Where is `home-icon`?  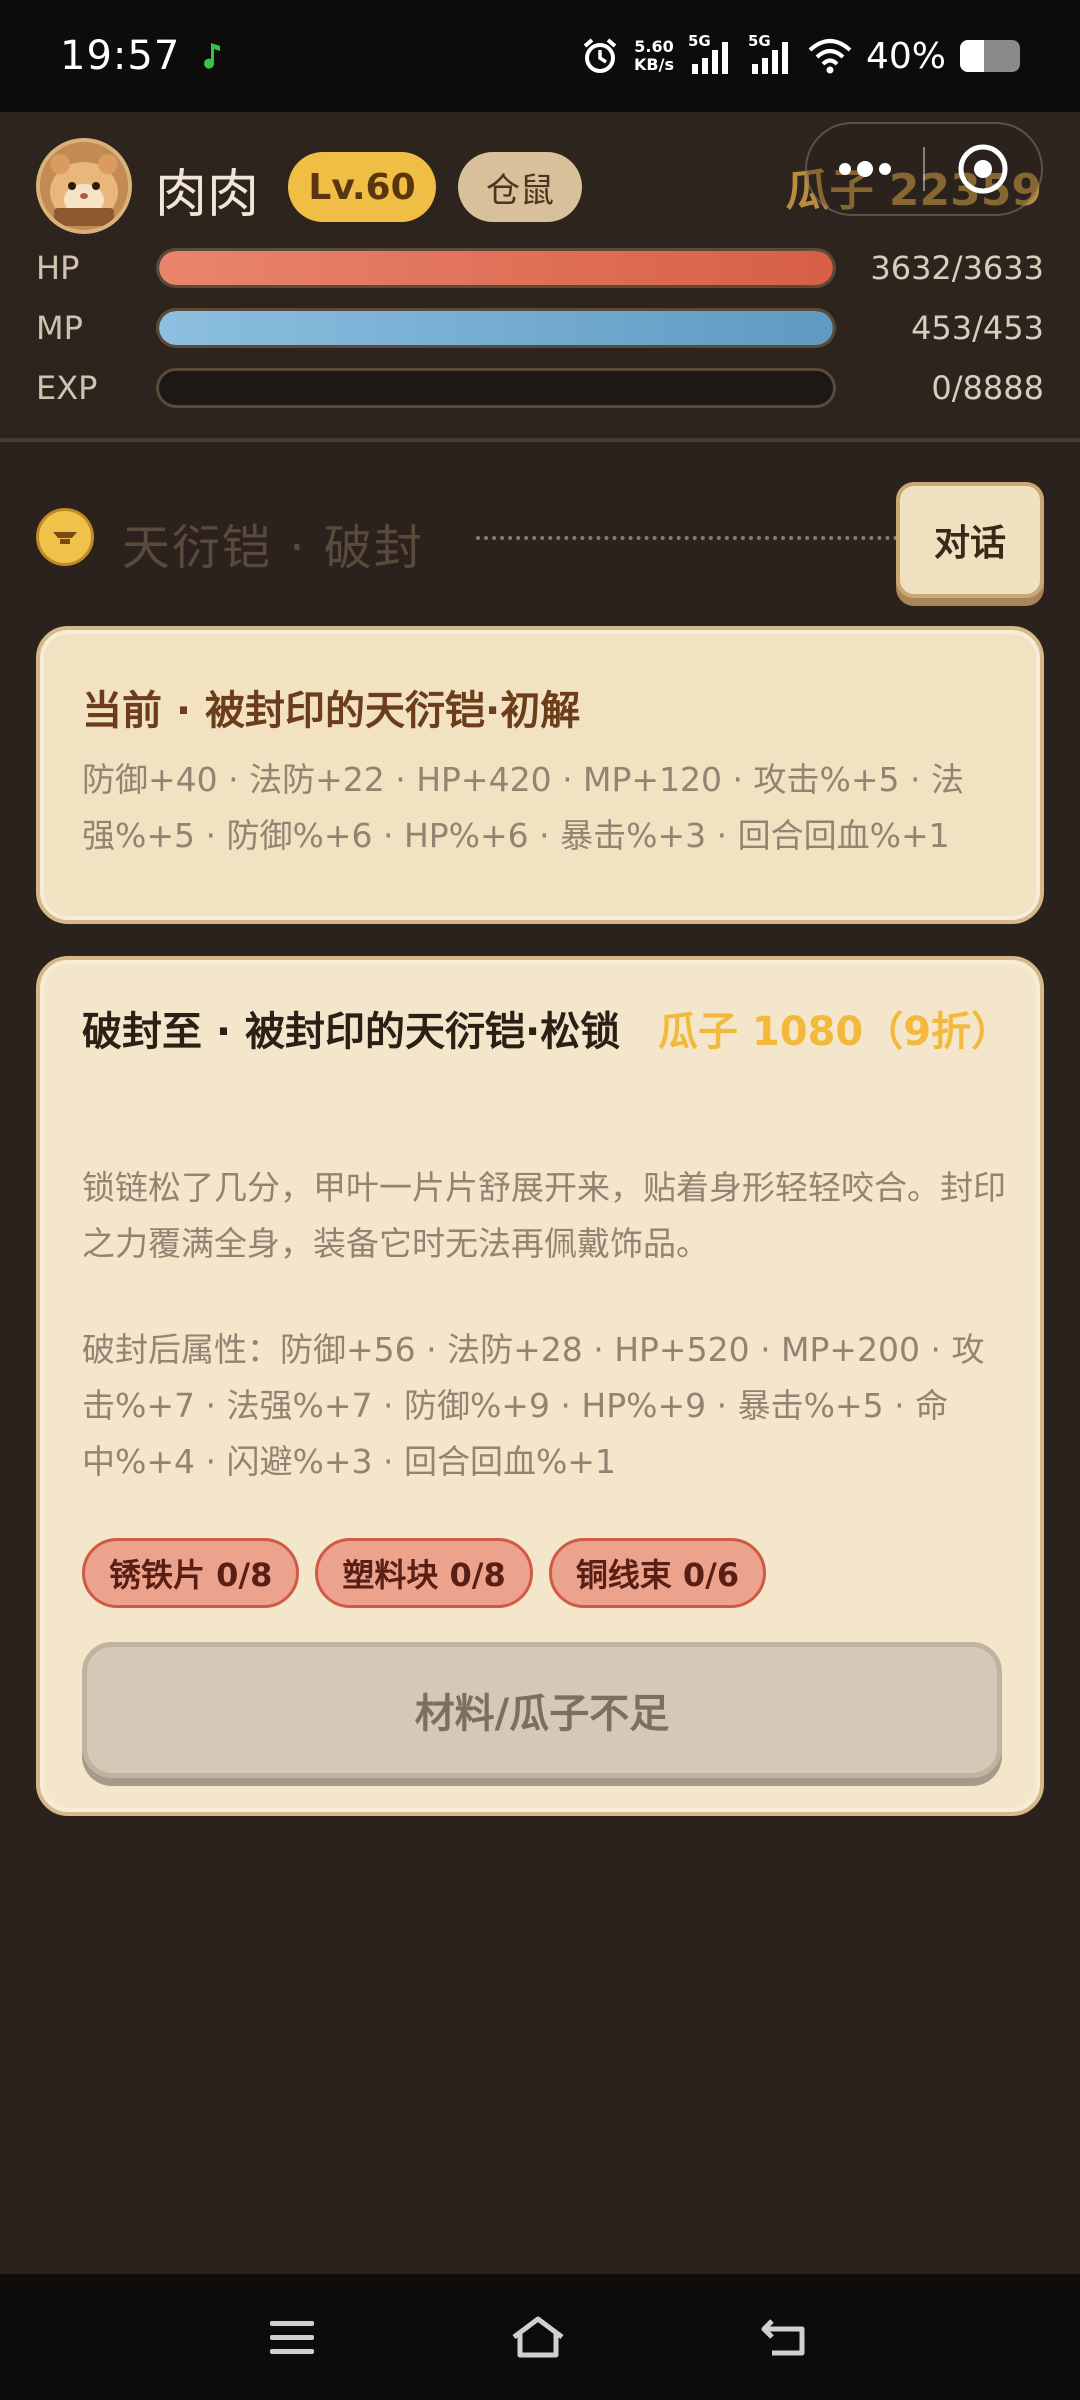
home-icon is located at coordinates (538, 2337).